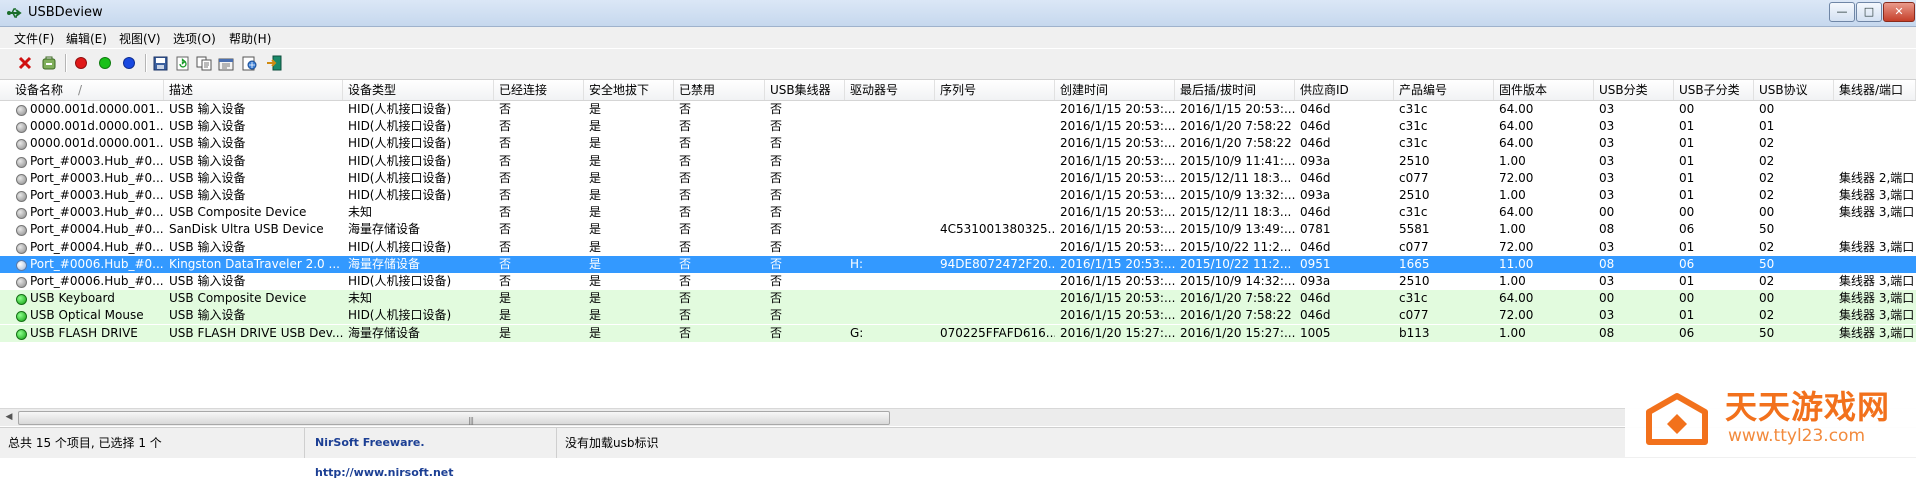 The width and height of the screenshot is (1916, 488). What do you see at coordinates (505, 298) in the screenshot?
I see `cell-connected: 是` at bounding box center [505, 298].